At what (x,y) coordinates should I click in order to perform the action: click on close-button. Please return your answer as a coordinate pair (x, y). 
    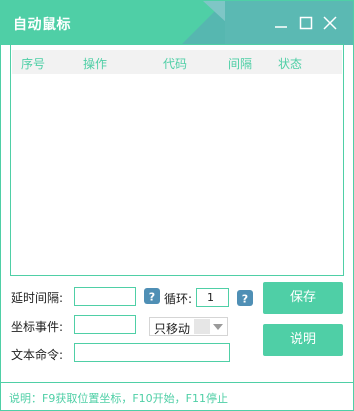
    Looking at the image, I should click on (330, 23).